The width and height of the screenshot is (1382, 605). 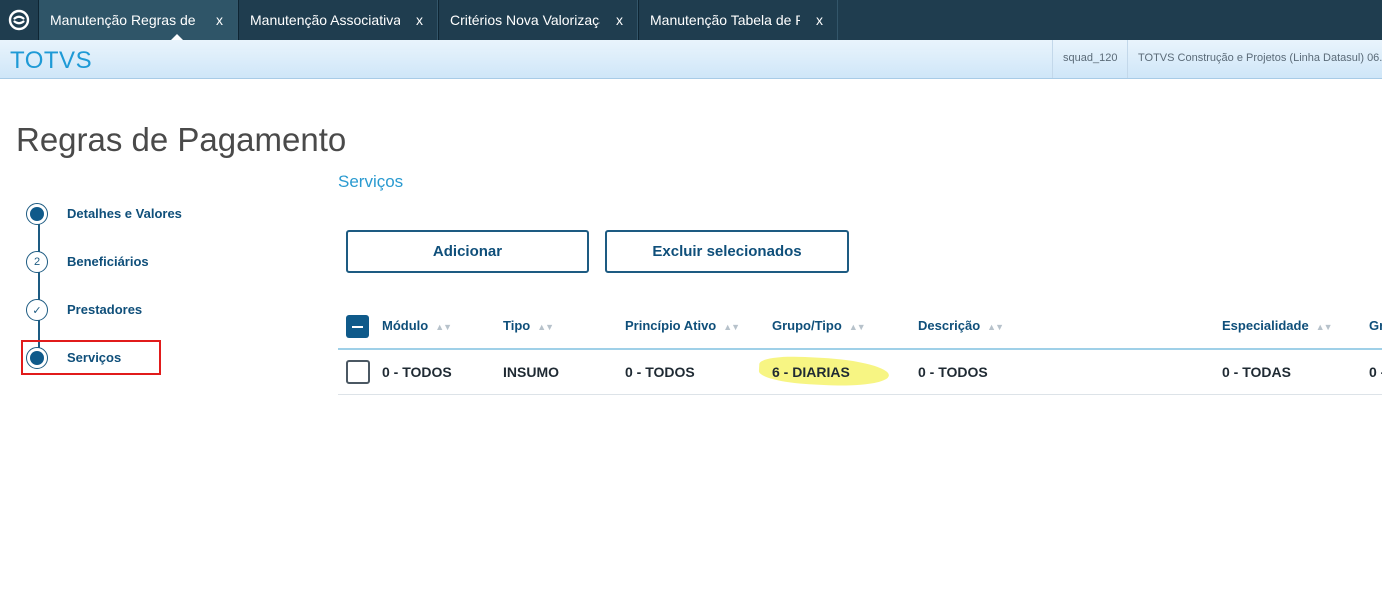 I want to click on step-number: 2, so click(x=37, y=262).